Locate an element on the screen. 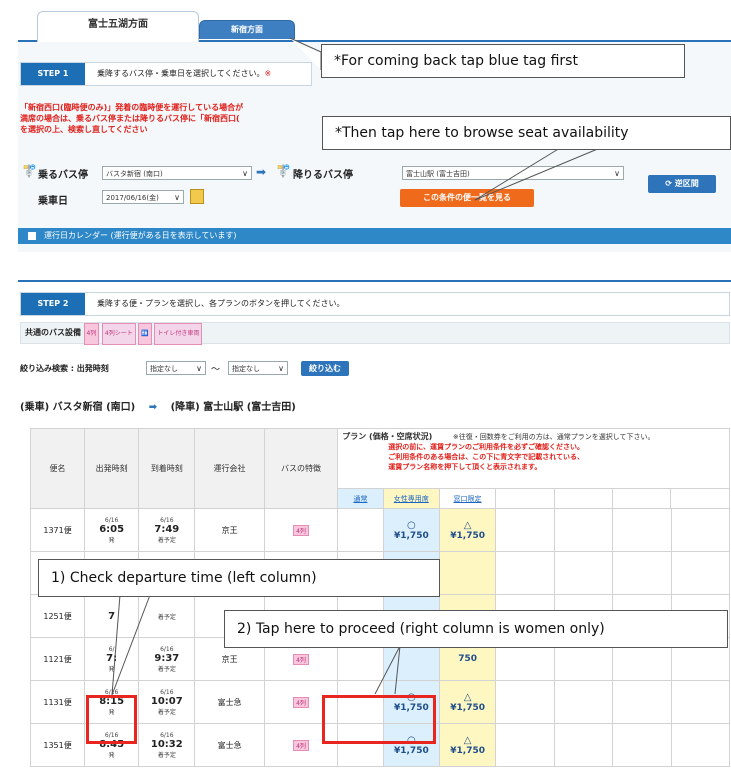 This screenshot has width=731, height=778. highlight-plan is located at coordinates (379, 719).